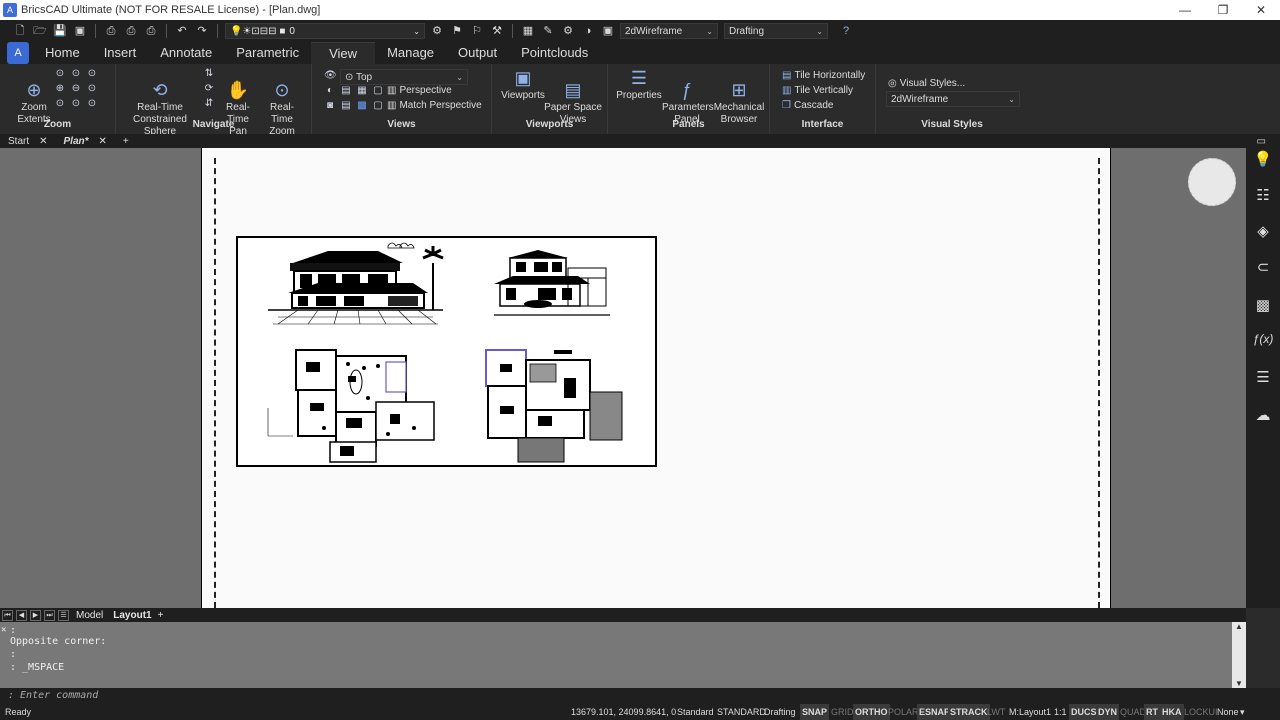 This screenshot has height=720, width=1280. Describe the element at coordinates (120, 53) in the screenshot. I see `tab-insert: Insert` at that location.